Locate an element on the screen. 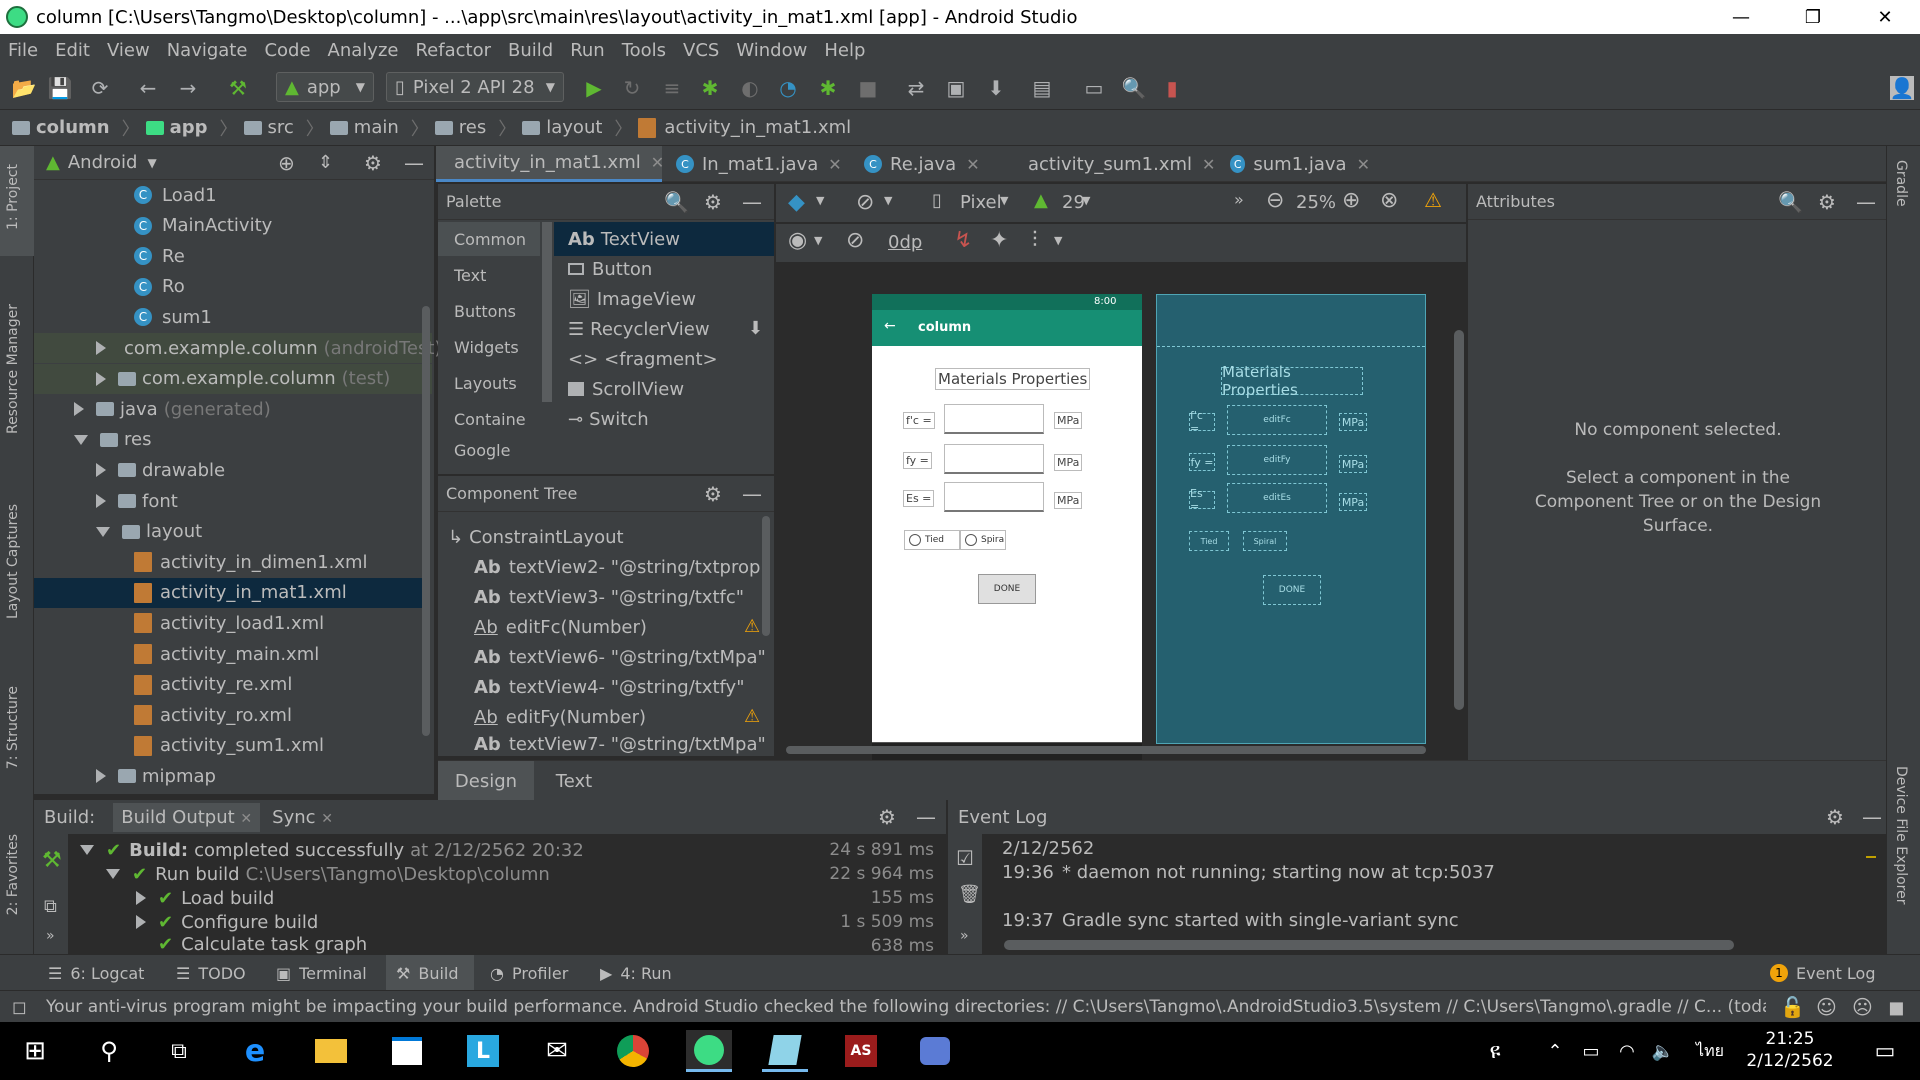 The width and height of the screenshot is (1920, 1080). trash-icon: 🗑 is located at coordinates (969, 894).